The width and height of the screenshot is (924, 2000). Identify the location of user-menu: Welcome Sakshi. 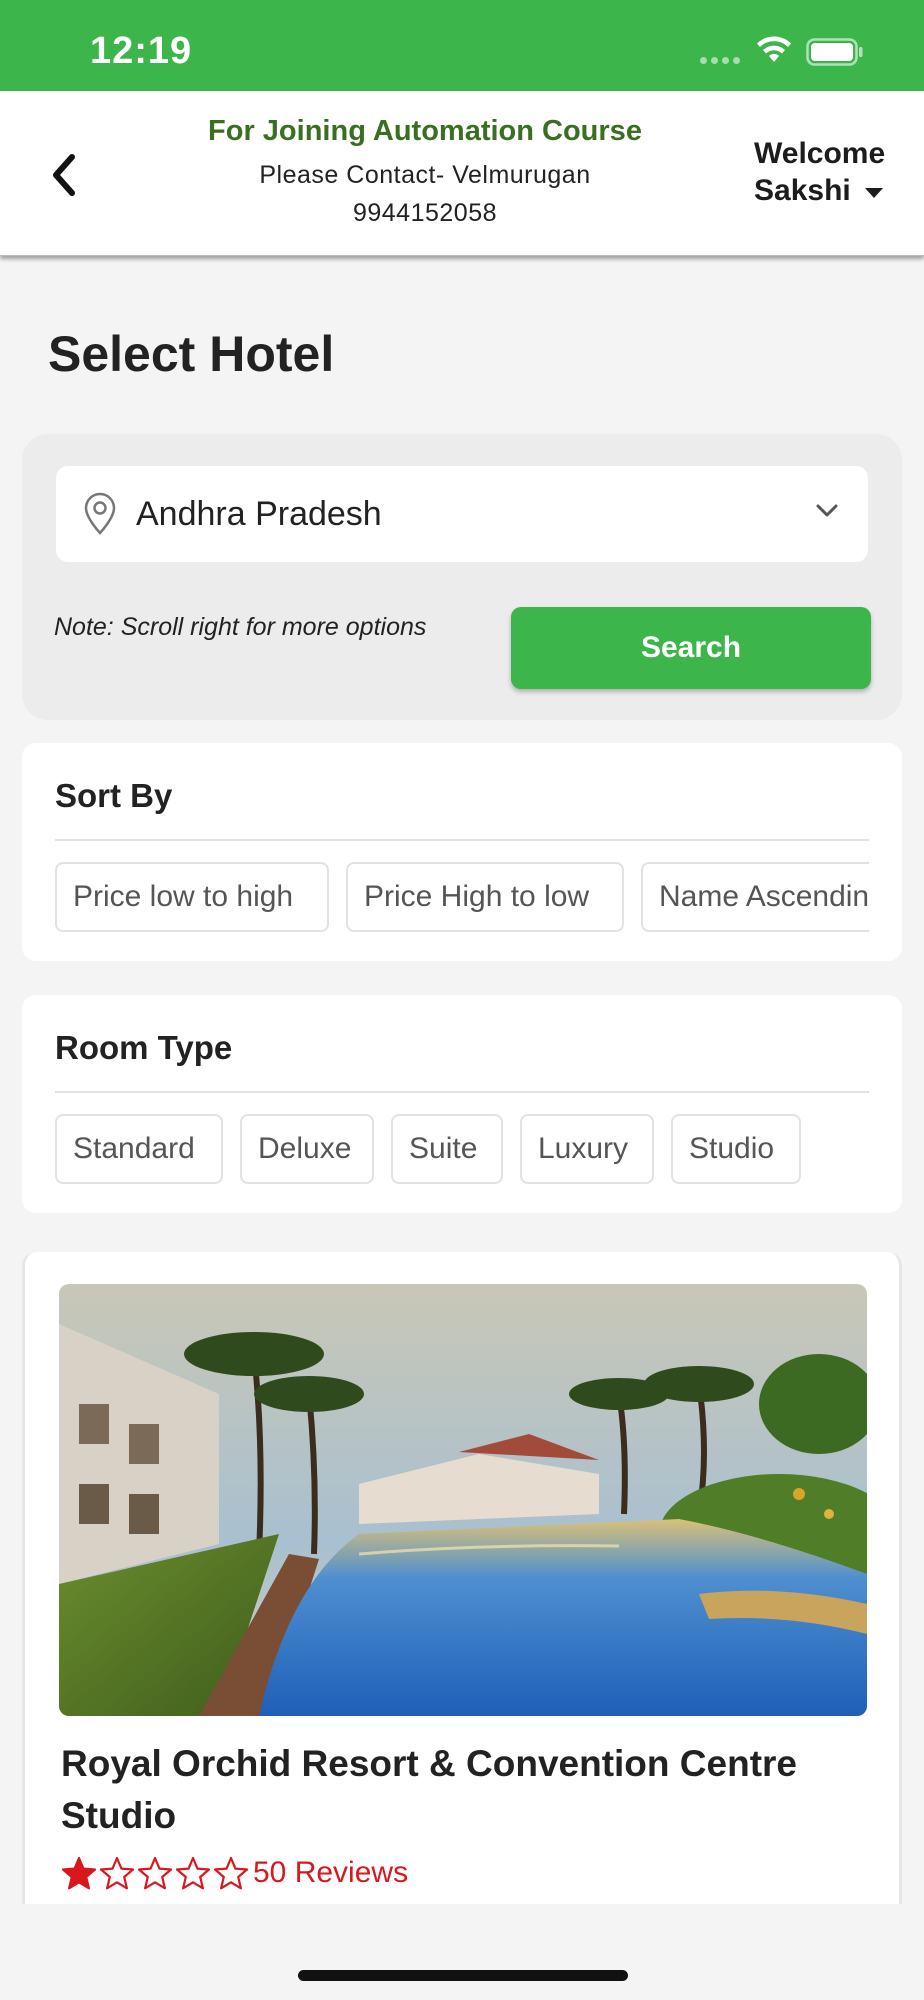
(834, 172).